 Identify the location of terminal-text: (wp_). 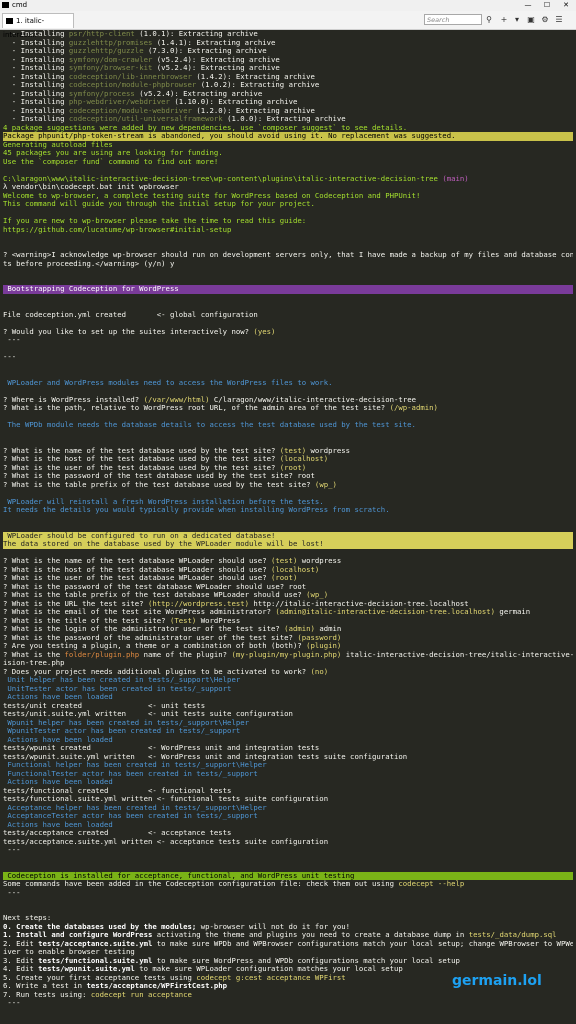
(325, 484).